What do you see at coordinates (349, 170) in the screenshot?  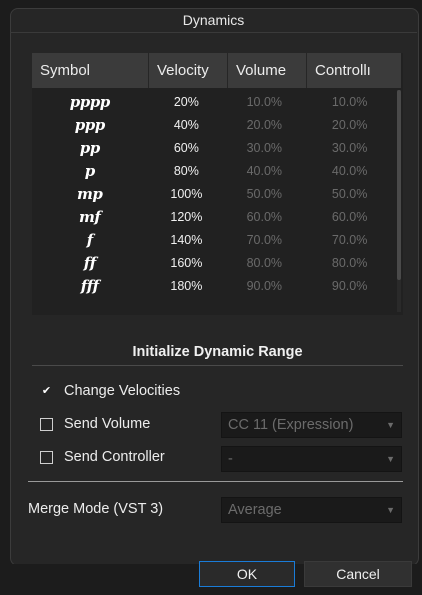 I see `controller-cell: 40.0%` at bounding box center [349, 170].